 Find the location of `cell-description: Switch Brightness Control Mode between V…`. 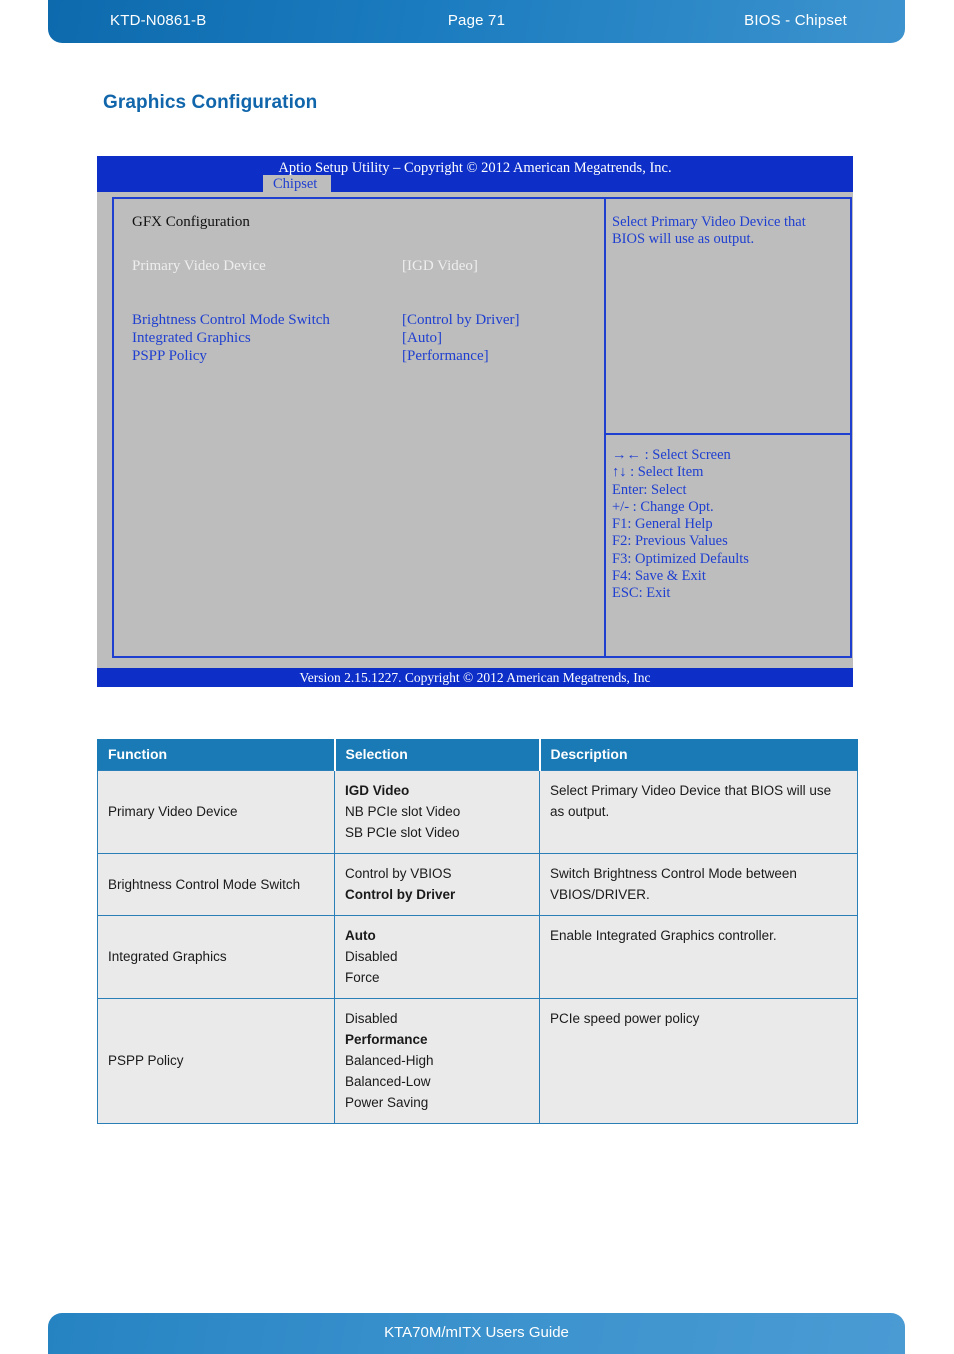

cell-description: Switch Brightness Control Mode between V… is located at coordinates (698, 884).